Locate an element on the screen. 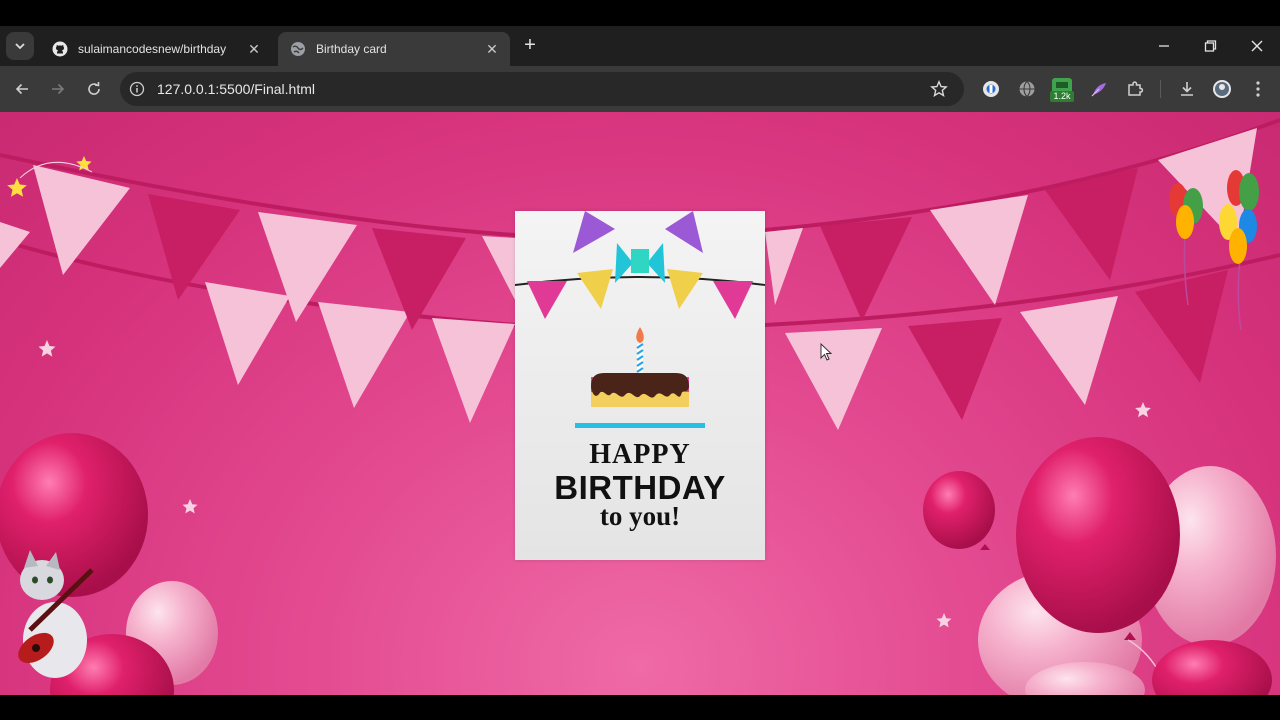 The width and height of the screenshot is (1280, 720). globe-icon is located at coordinates (298, 49).